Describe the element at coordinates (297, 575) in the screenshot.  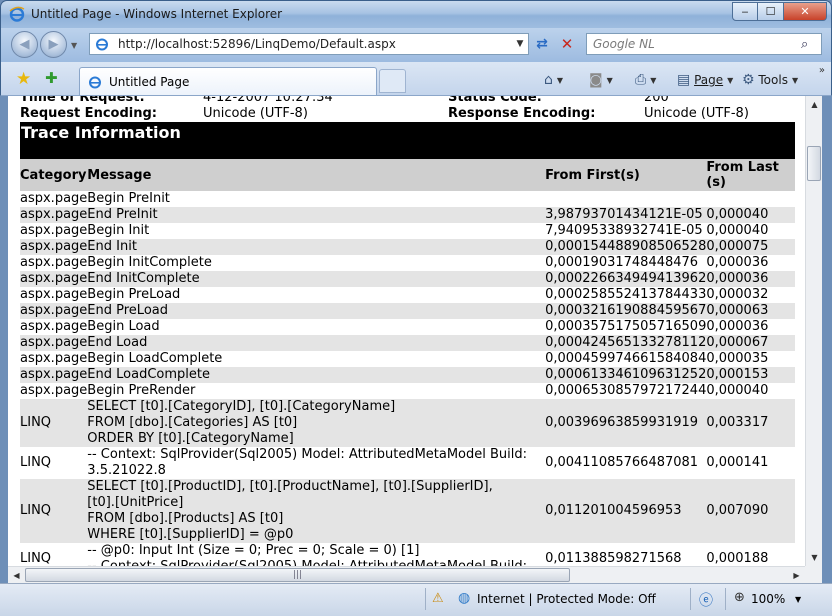
I see `horizontal-scroll-thumb: |||` at that location.